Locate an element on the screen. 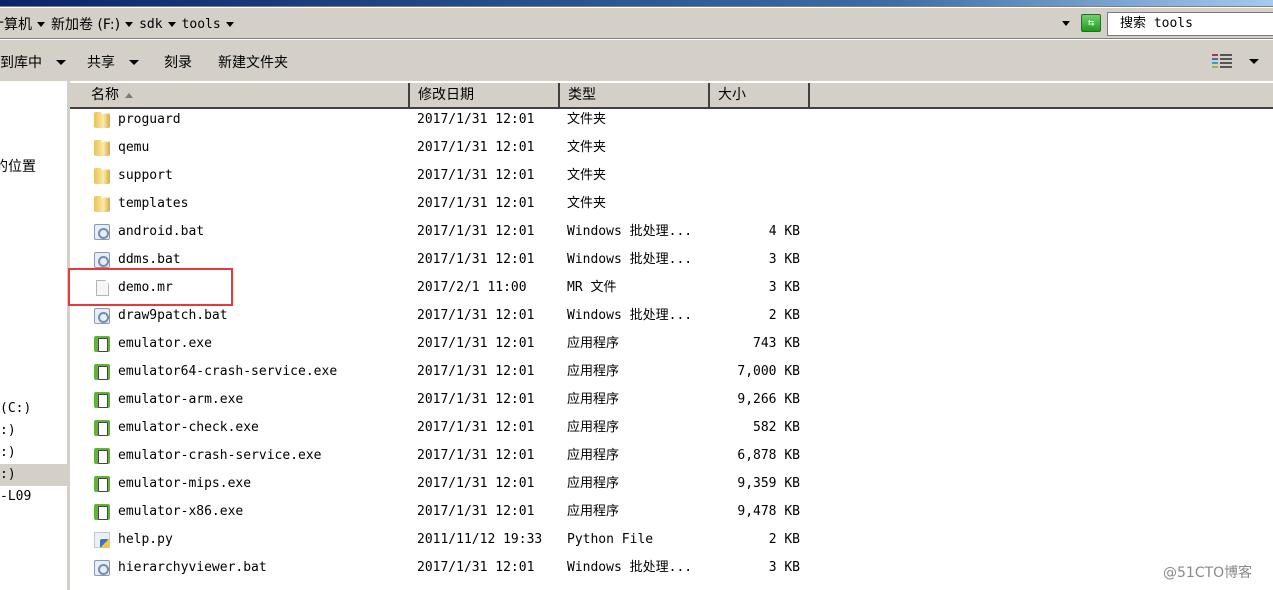 The height and width of the screenshot is (590, 1273). file-date: 2017/2/1 11:00 is located at coordinates (472, 287).